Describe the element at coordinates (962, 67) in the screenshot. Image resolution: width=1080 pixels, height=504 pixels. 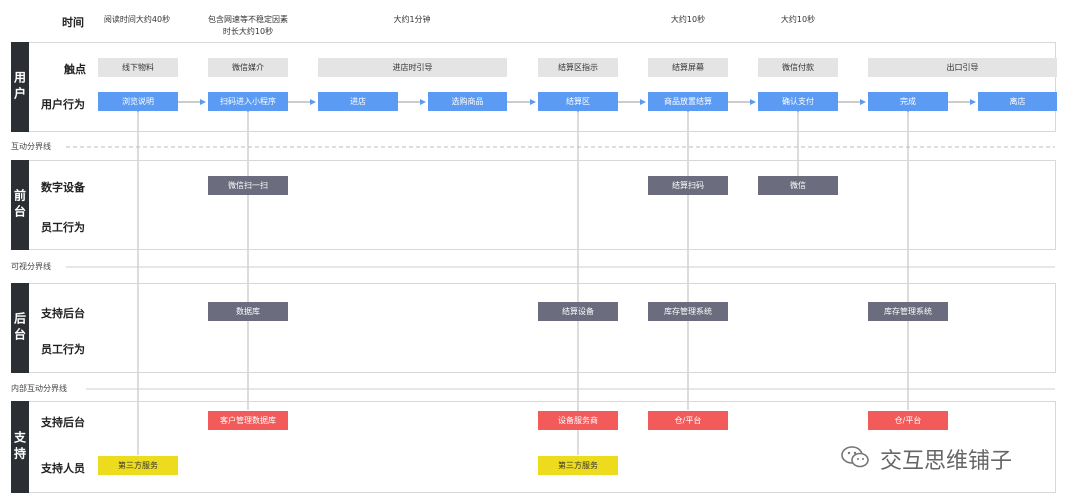
I see `touchpoint-exit-guide: 出口引导` at that location.